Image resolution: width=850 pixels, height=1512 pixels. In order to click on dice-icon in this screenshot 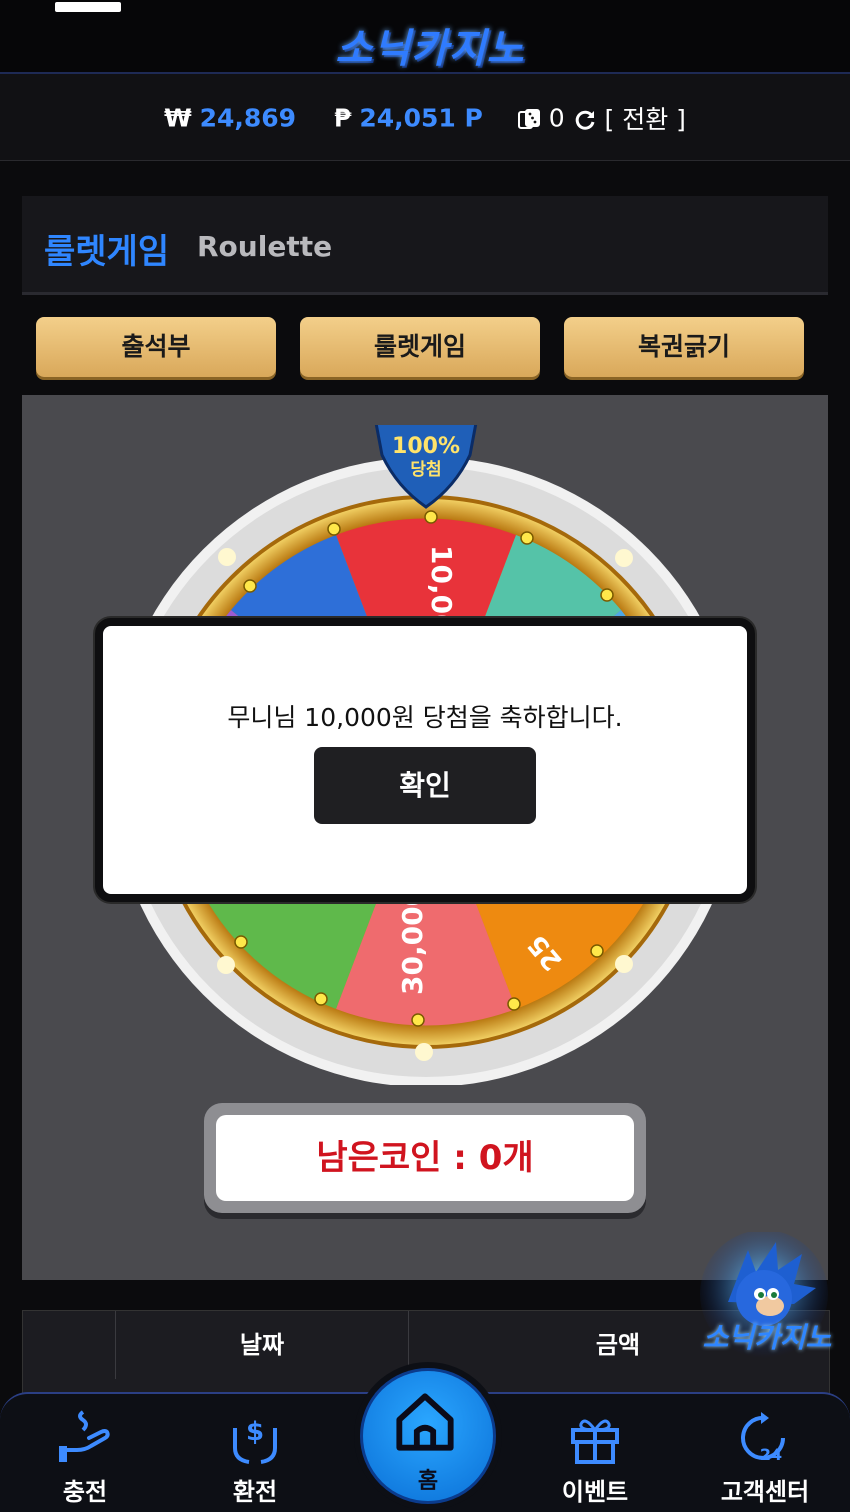, I will do `click(533, 118)`.